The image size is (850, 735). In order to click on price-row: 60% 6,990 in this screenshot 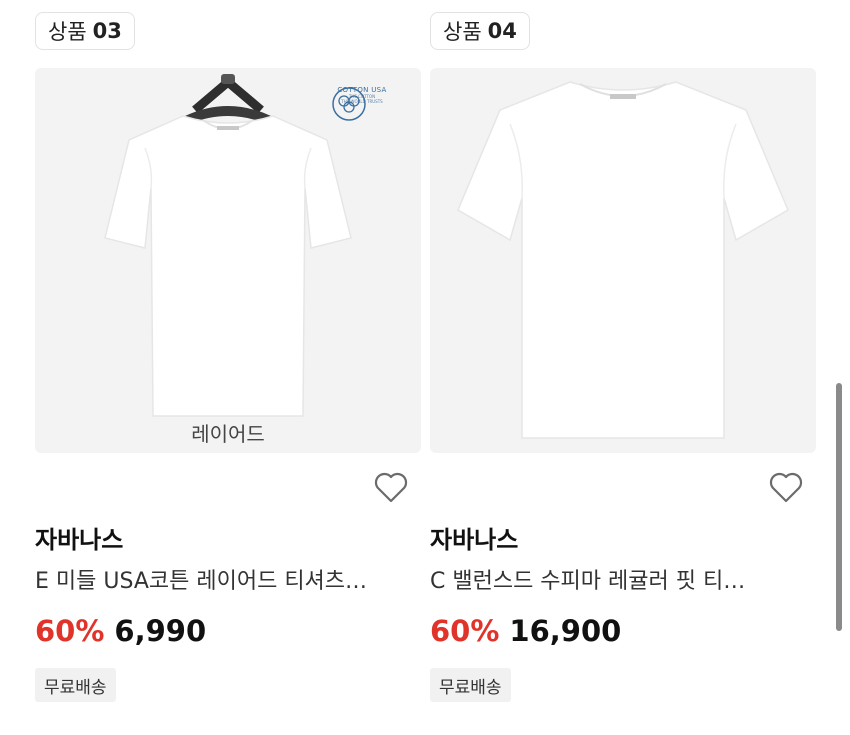, I will do `click(120, 631)`.